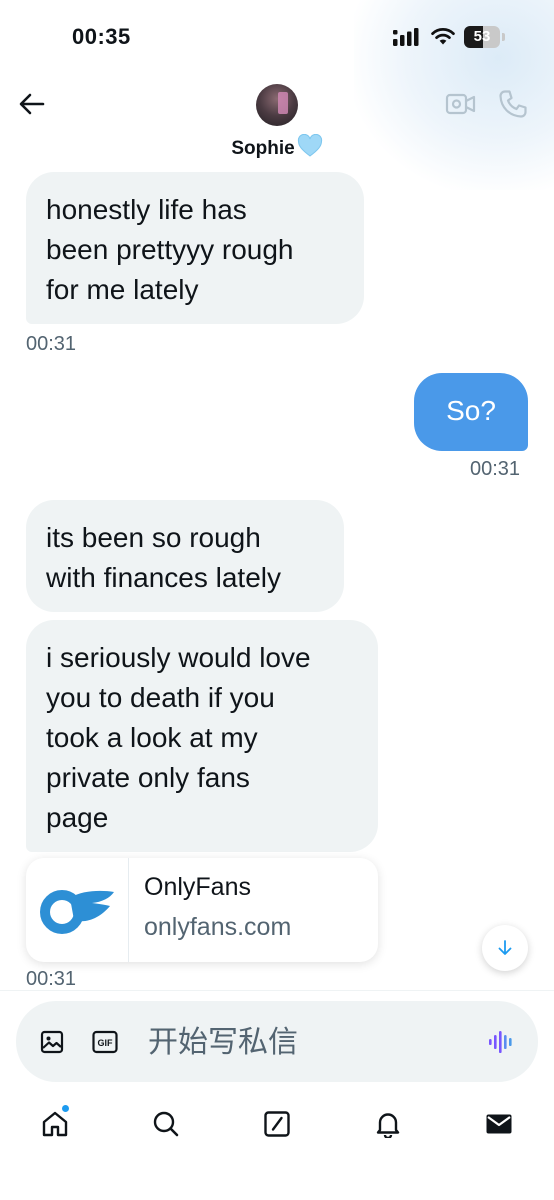  Describe the element at coordinates (277, 105) in the screenshot. I see `contact-avatar` at that location.